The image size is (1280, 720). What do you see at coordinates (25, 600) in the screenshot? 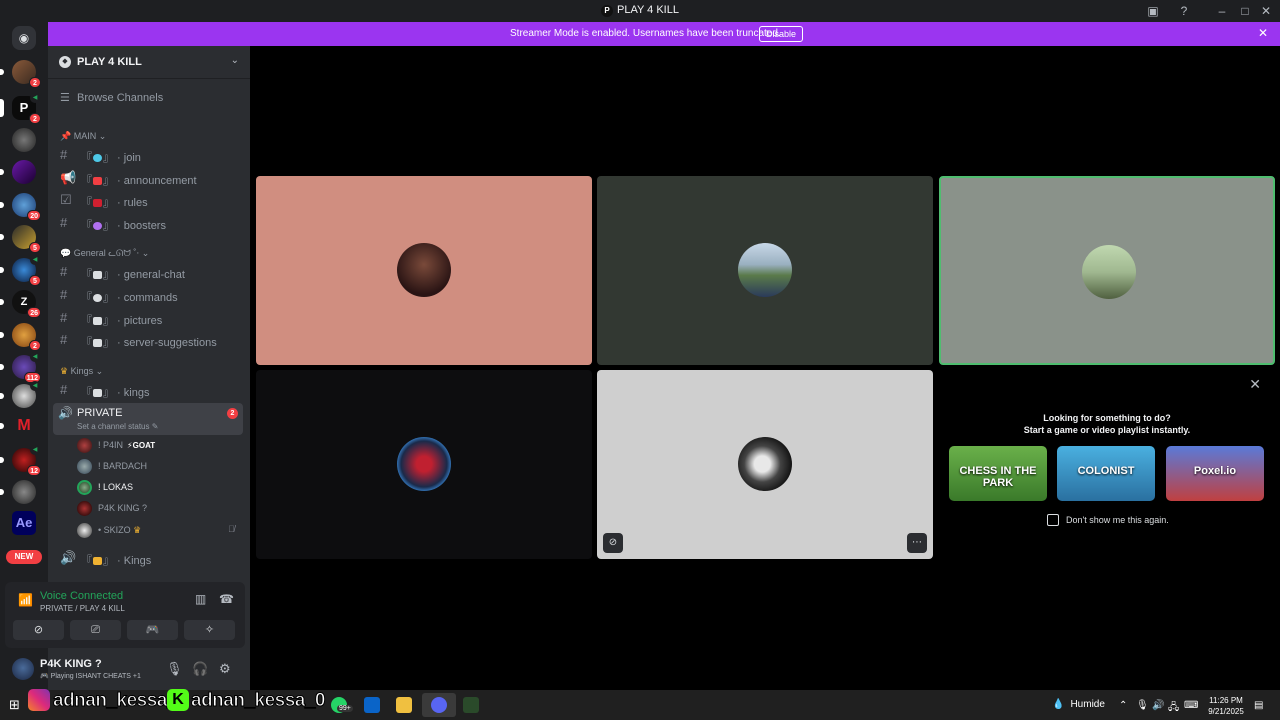
I see `signal-icon: 📶` at bounding box center [25, 600].